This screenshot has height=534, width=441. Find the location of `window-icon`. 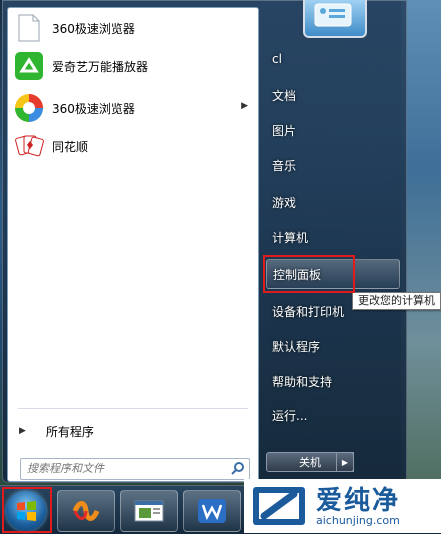

window-icon is located at coordinates (149, 511).